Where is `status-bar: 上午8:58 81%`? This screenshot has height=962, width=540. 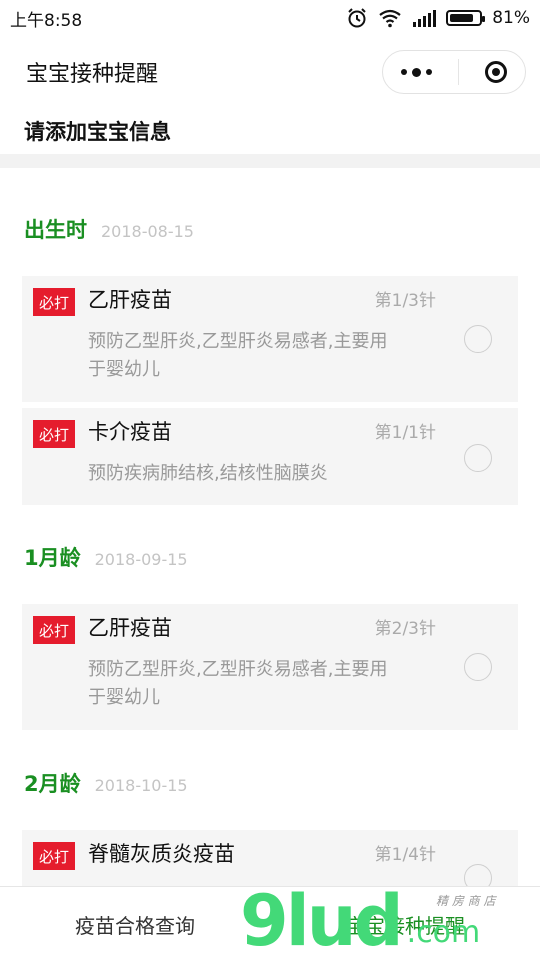
status-bar: 上午8:58 81% is located at coordinates (270, 18).